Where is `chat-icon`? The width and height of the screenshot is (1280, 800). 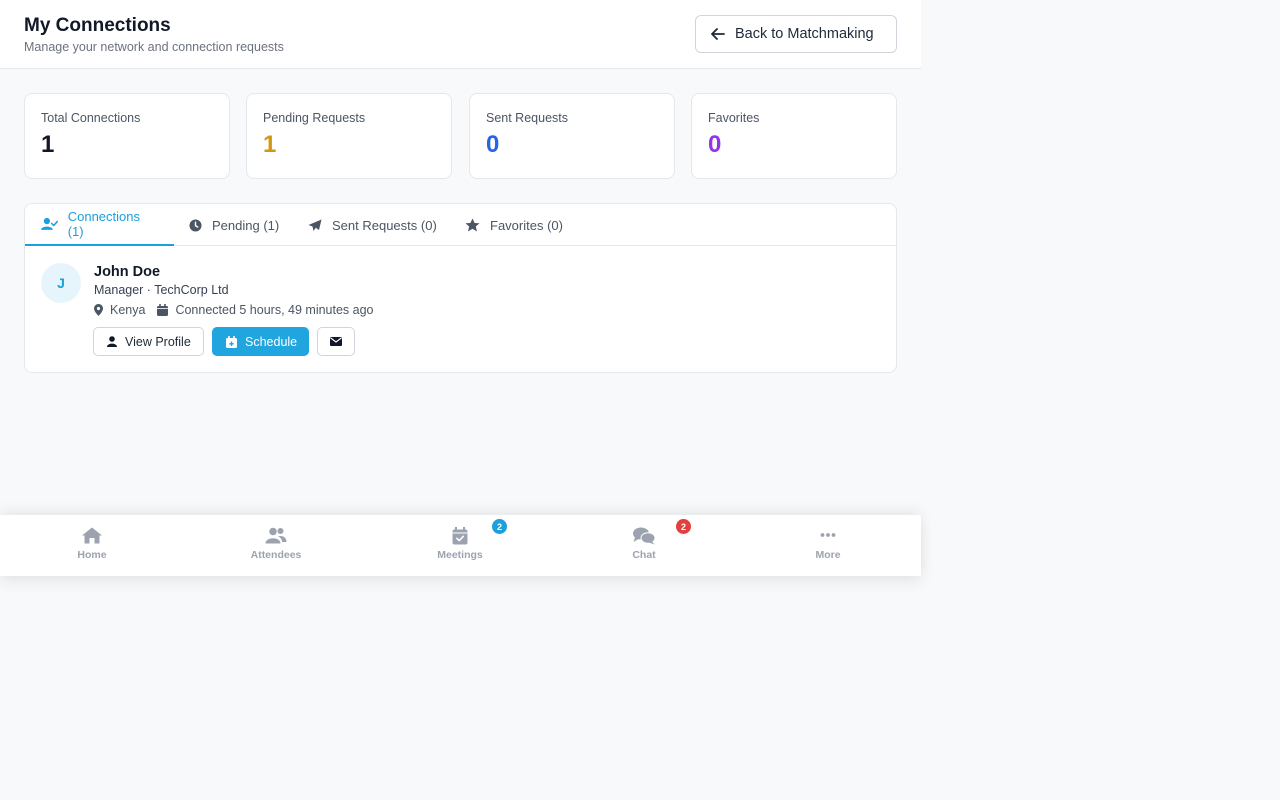
chat-icon is located at coordinates (644, 536).